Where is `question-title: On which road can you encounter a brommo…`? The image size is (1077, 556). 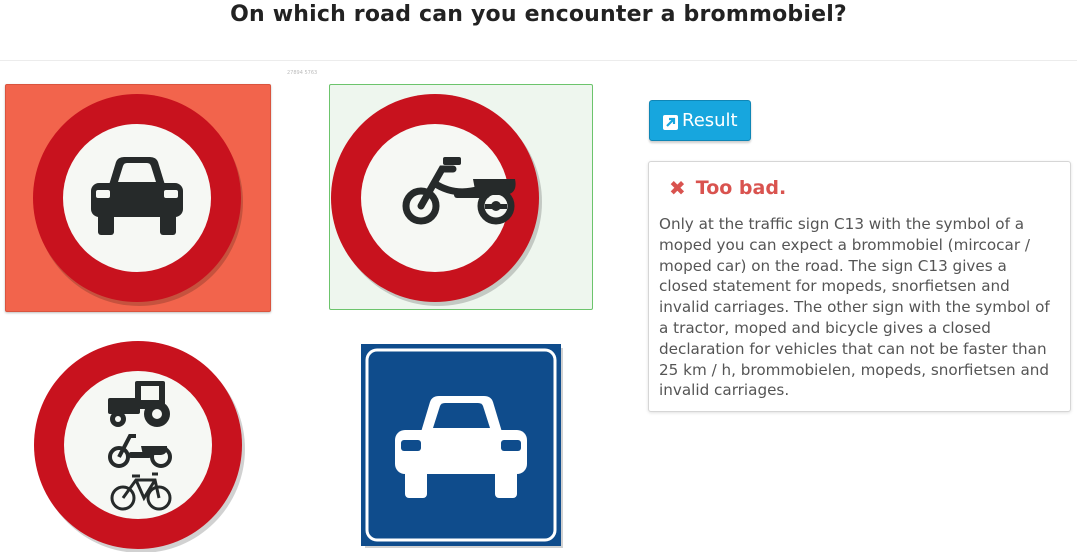
question-title: On which road can you encounter a brommo… is located at coordinates (538, 14).